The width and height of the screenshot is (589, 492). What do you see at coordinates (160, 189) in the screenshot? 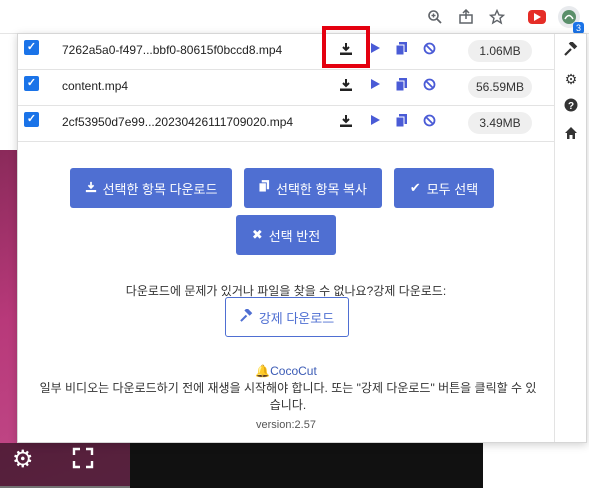
I see `download-selected-label: 선택한 항목 다운로드` at bounding box center [160, 189].